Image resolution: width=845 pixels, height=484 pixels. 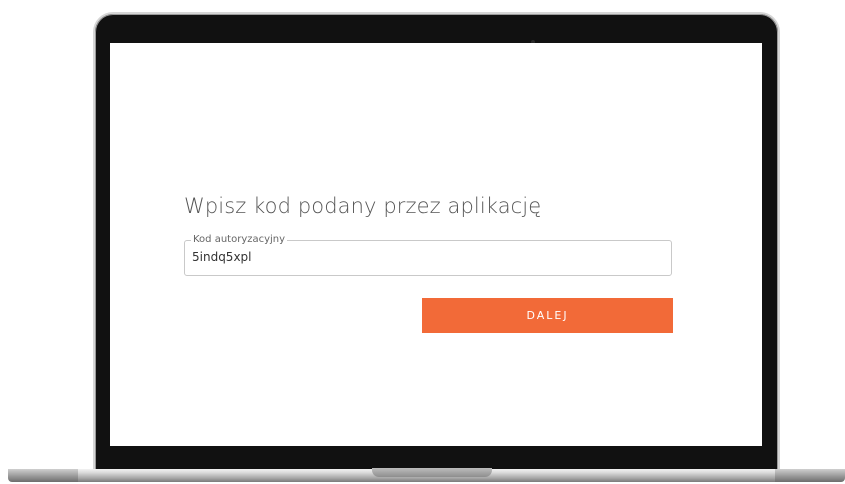 I want to click on auth-code-input, so click(x=427, y=257).